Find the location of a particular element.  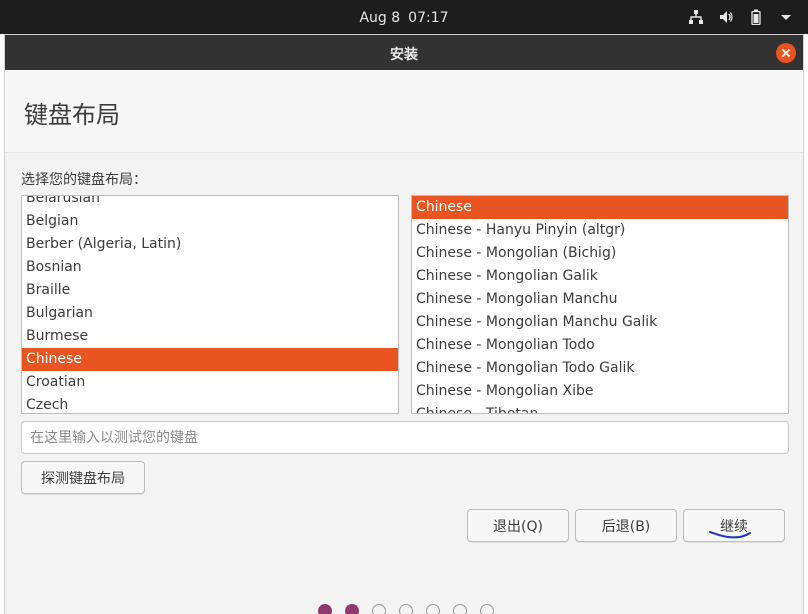

volume-icon is located at coordinates (726, 17).